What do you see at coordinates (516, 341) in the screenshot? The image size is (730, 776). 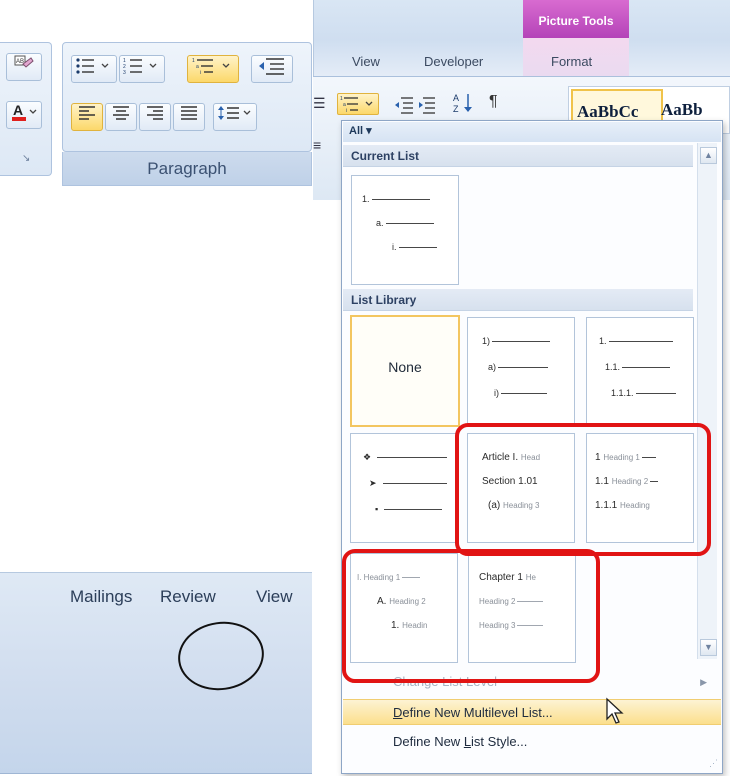 I see `list-level-row: 1)` at bounding box center [516, 341].